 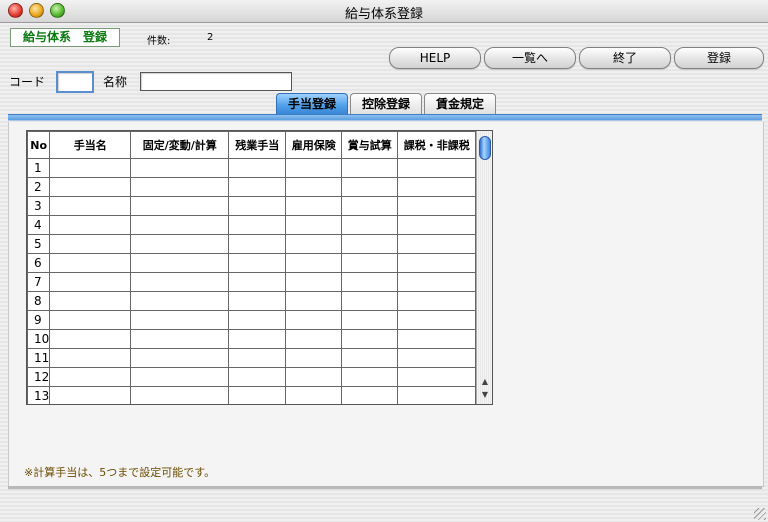 I want to click on help-button: HELP, so click(x=435, y=58).